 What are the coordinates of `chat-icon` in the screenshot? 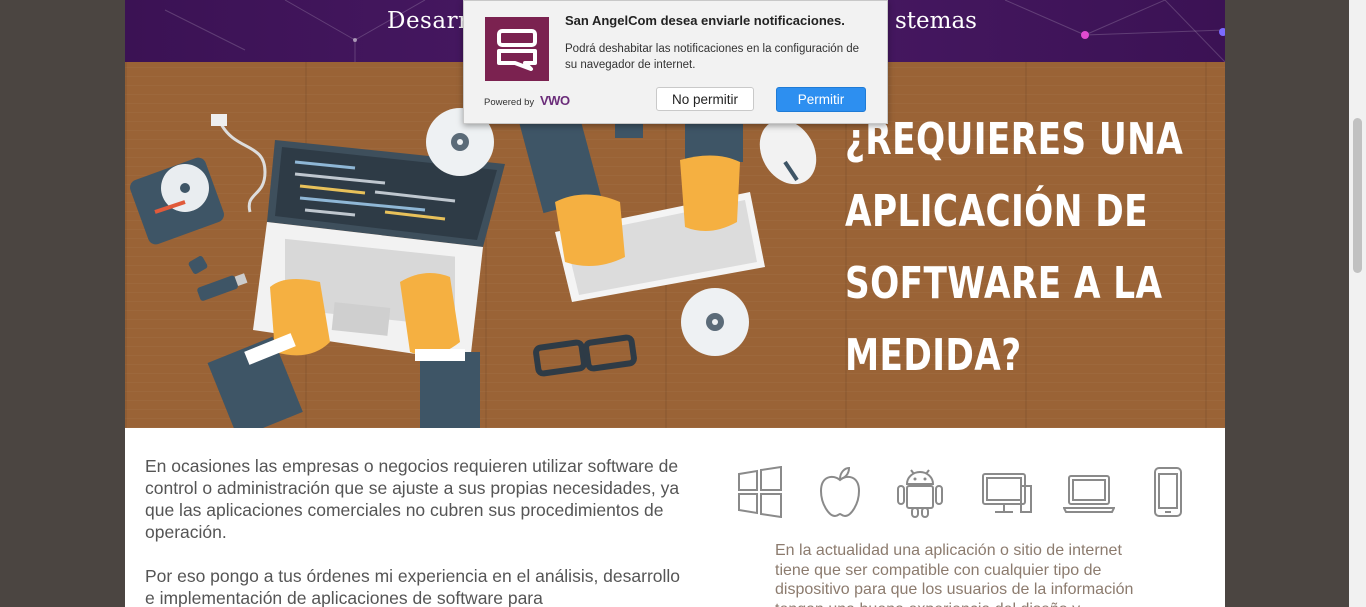 It's located at (517, 50).